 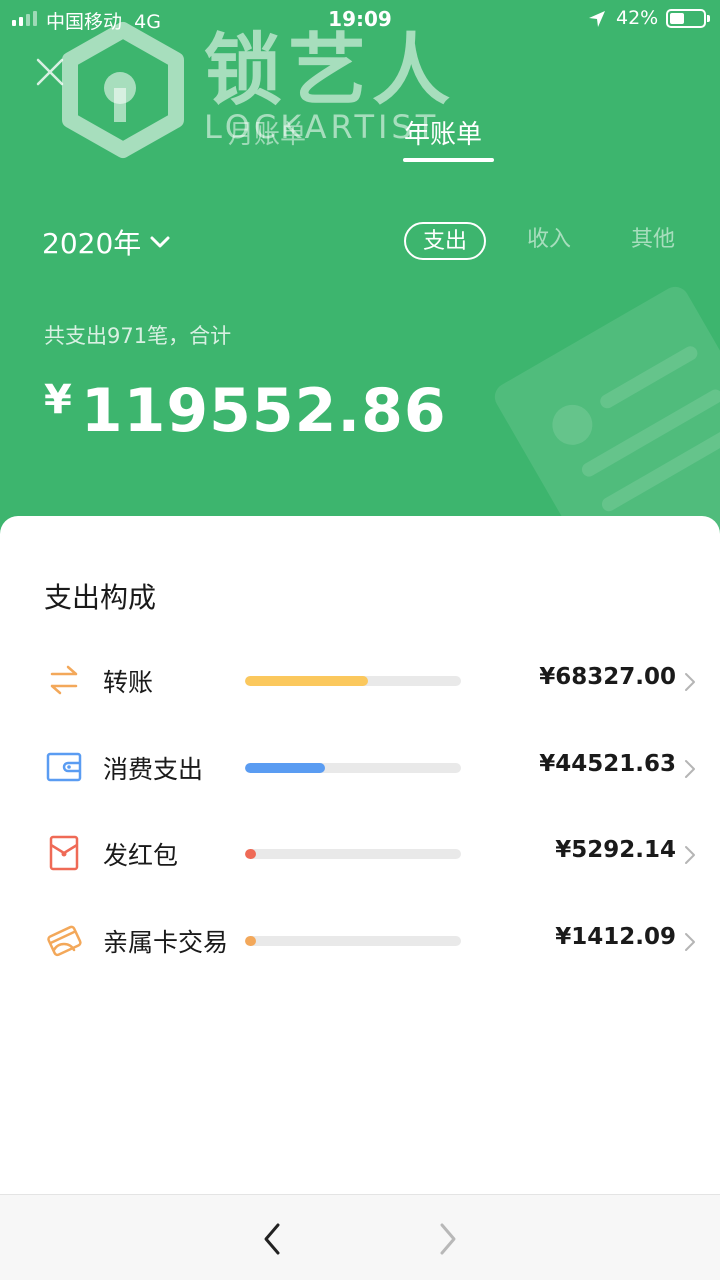 I want to click on item-label: 转账, so click(x=128, y=682).